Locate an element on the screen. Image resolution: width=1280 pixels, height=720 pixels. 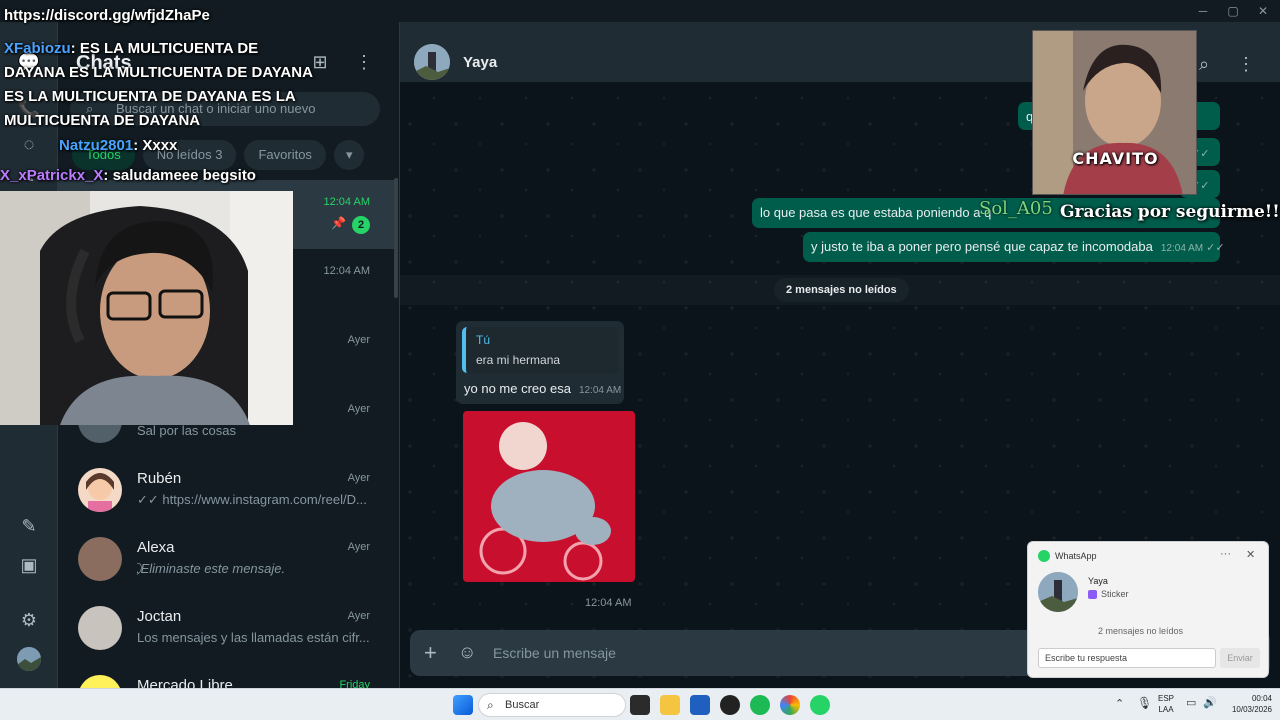
media-icon: ▣ is located at coordinates (29, 565).